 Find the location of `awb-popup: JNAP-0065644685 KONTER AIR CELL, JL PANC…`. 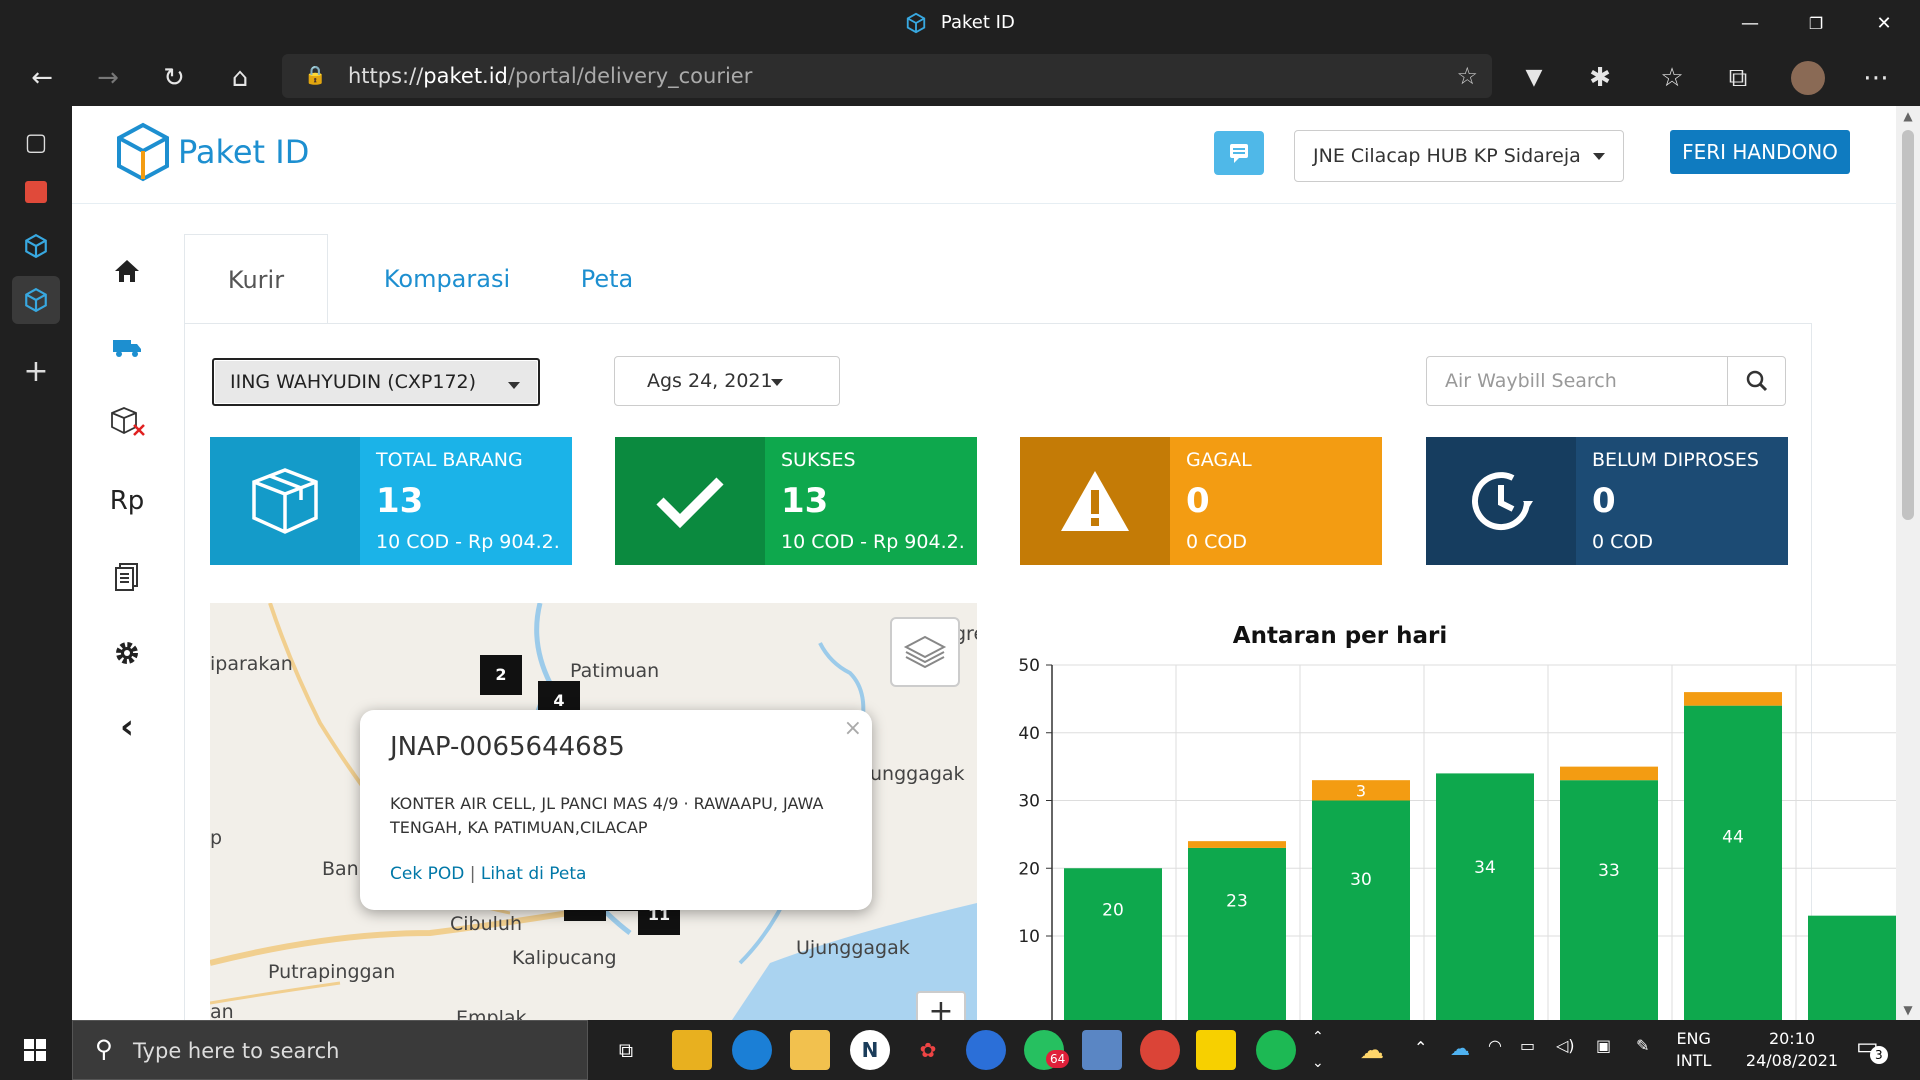

awb-popup: JNAP-0065644685 KONTER AIR CELL, JL PANC… is located at coordinates (616, 810).